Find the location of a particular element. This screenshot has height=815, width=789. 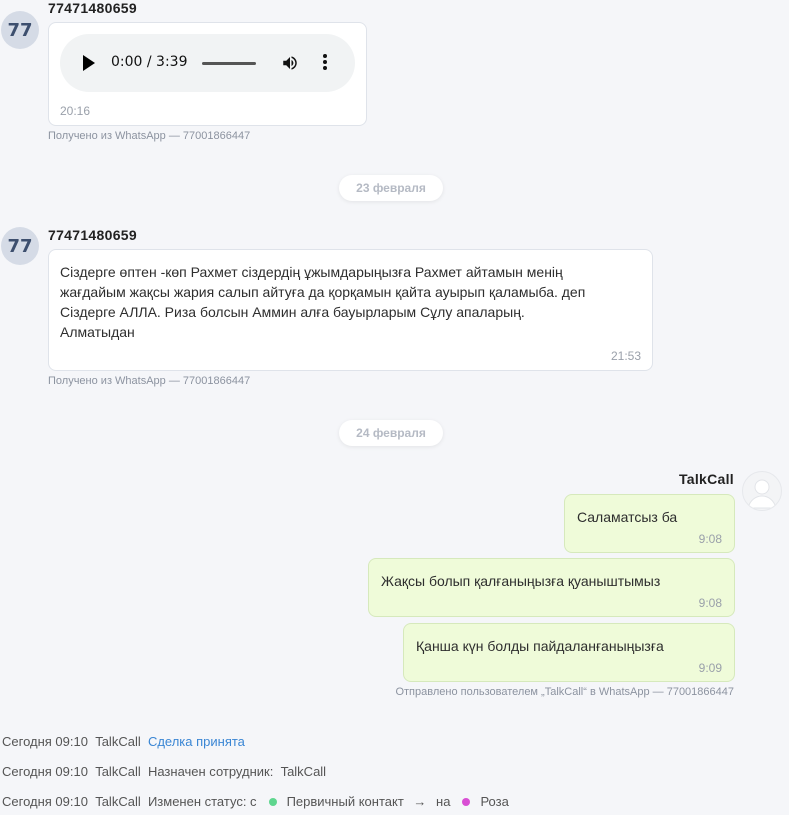

status-from-dot is located at coordinates (272, 801).